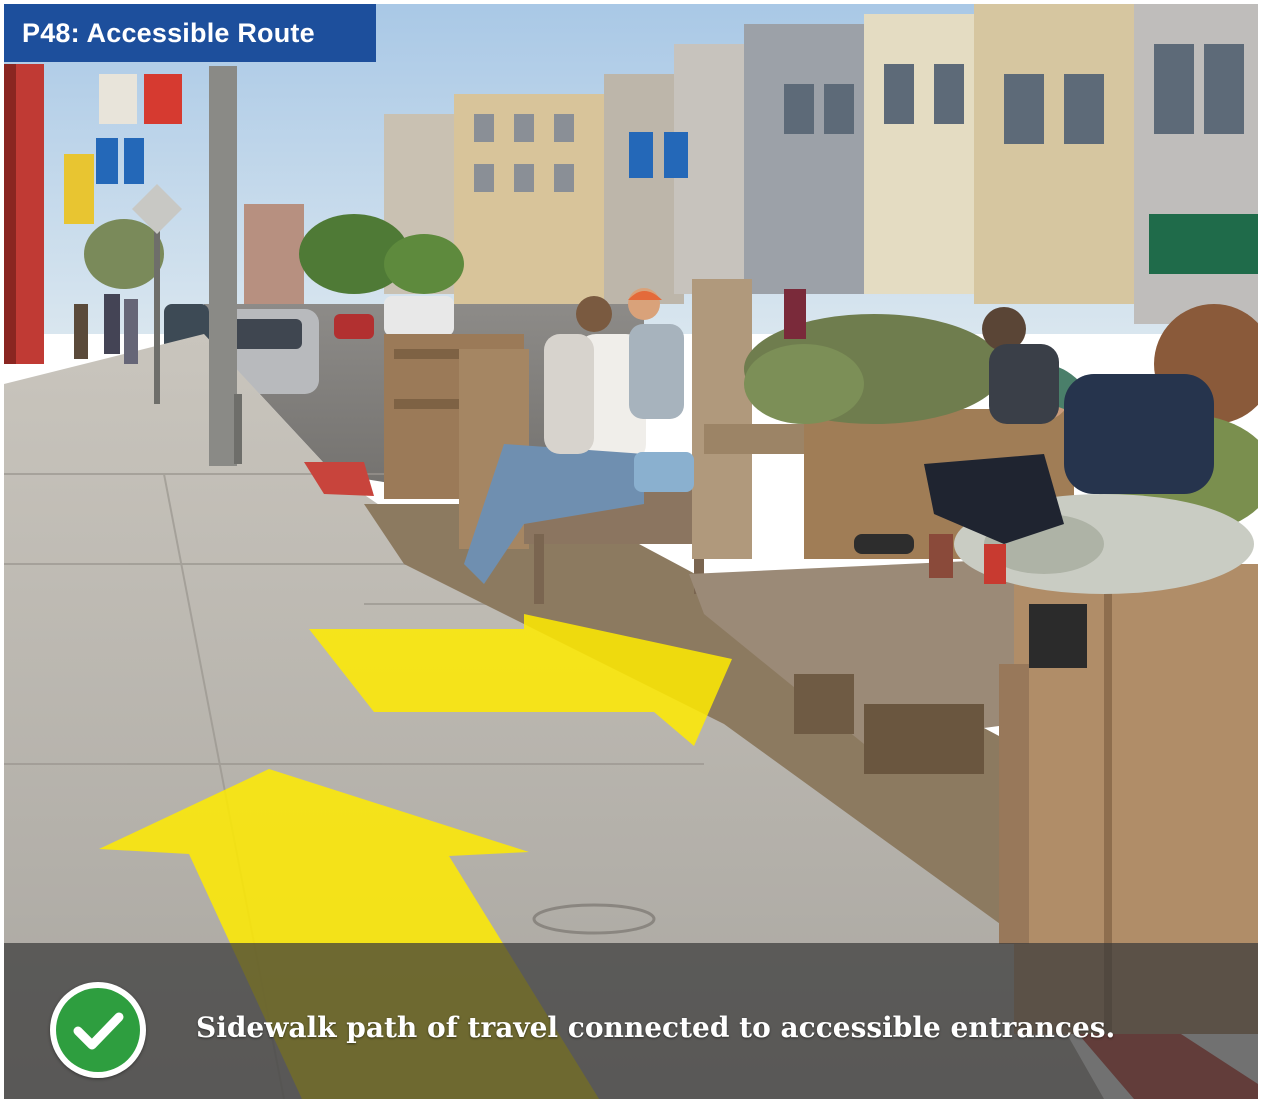  Describe the element at coordinates (98, 1030) in the screenshot. I see `check-circle-icon` at that location.